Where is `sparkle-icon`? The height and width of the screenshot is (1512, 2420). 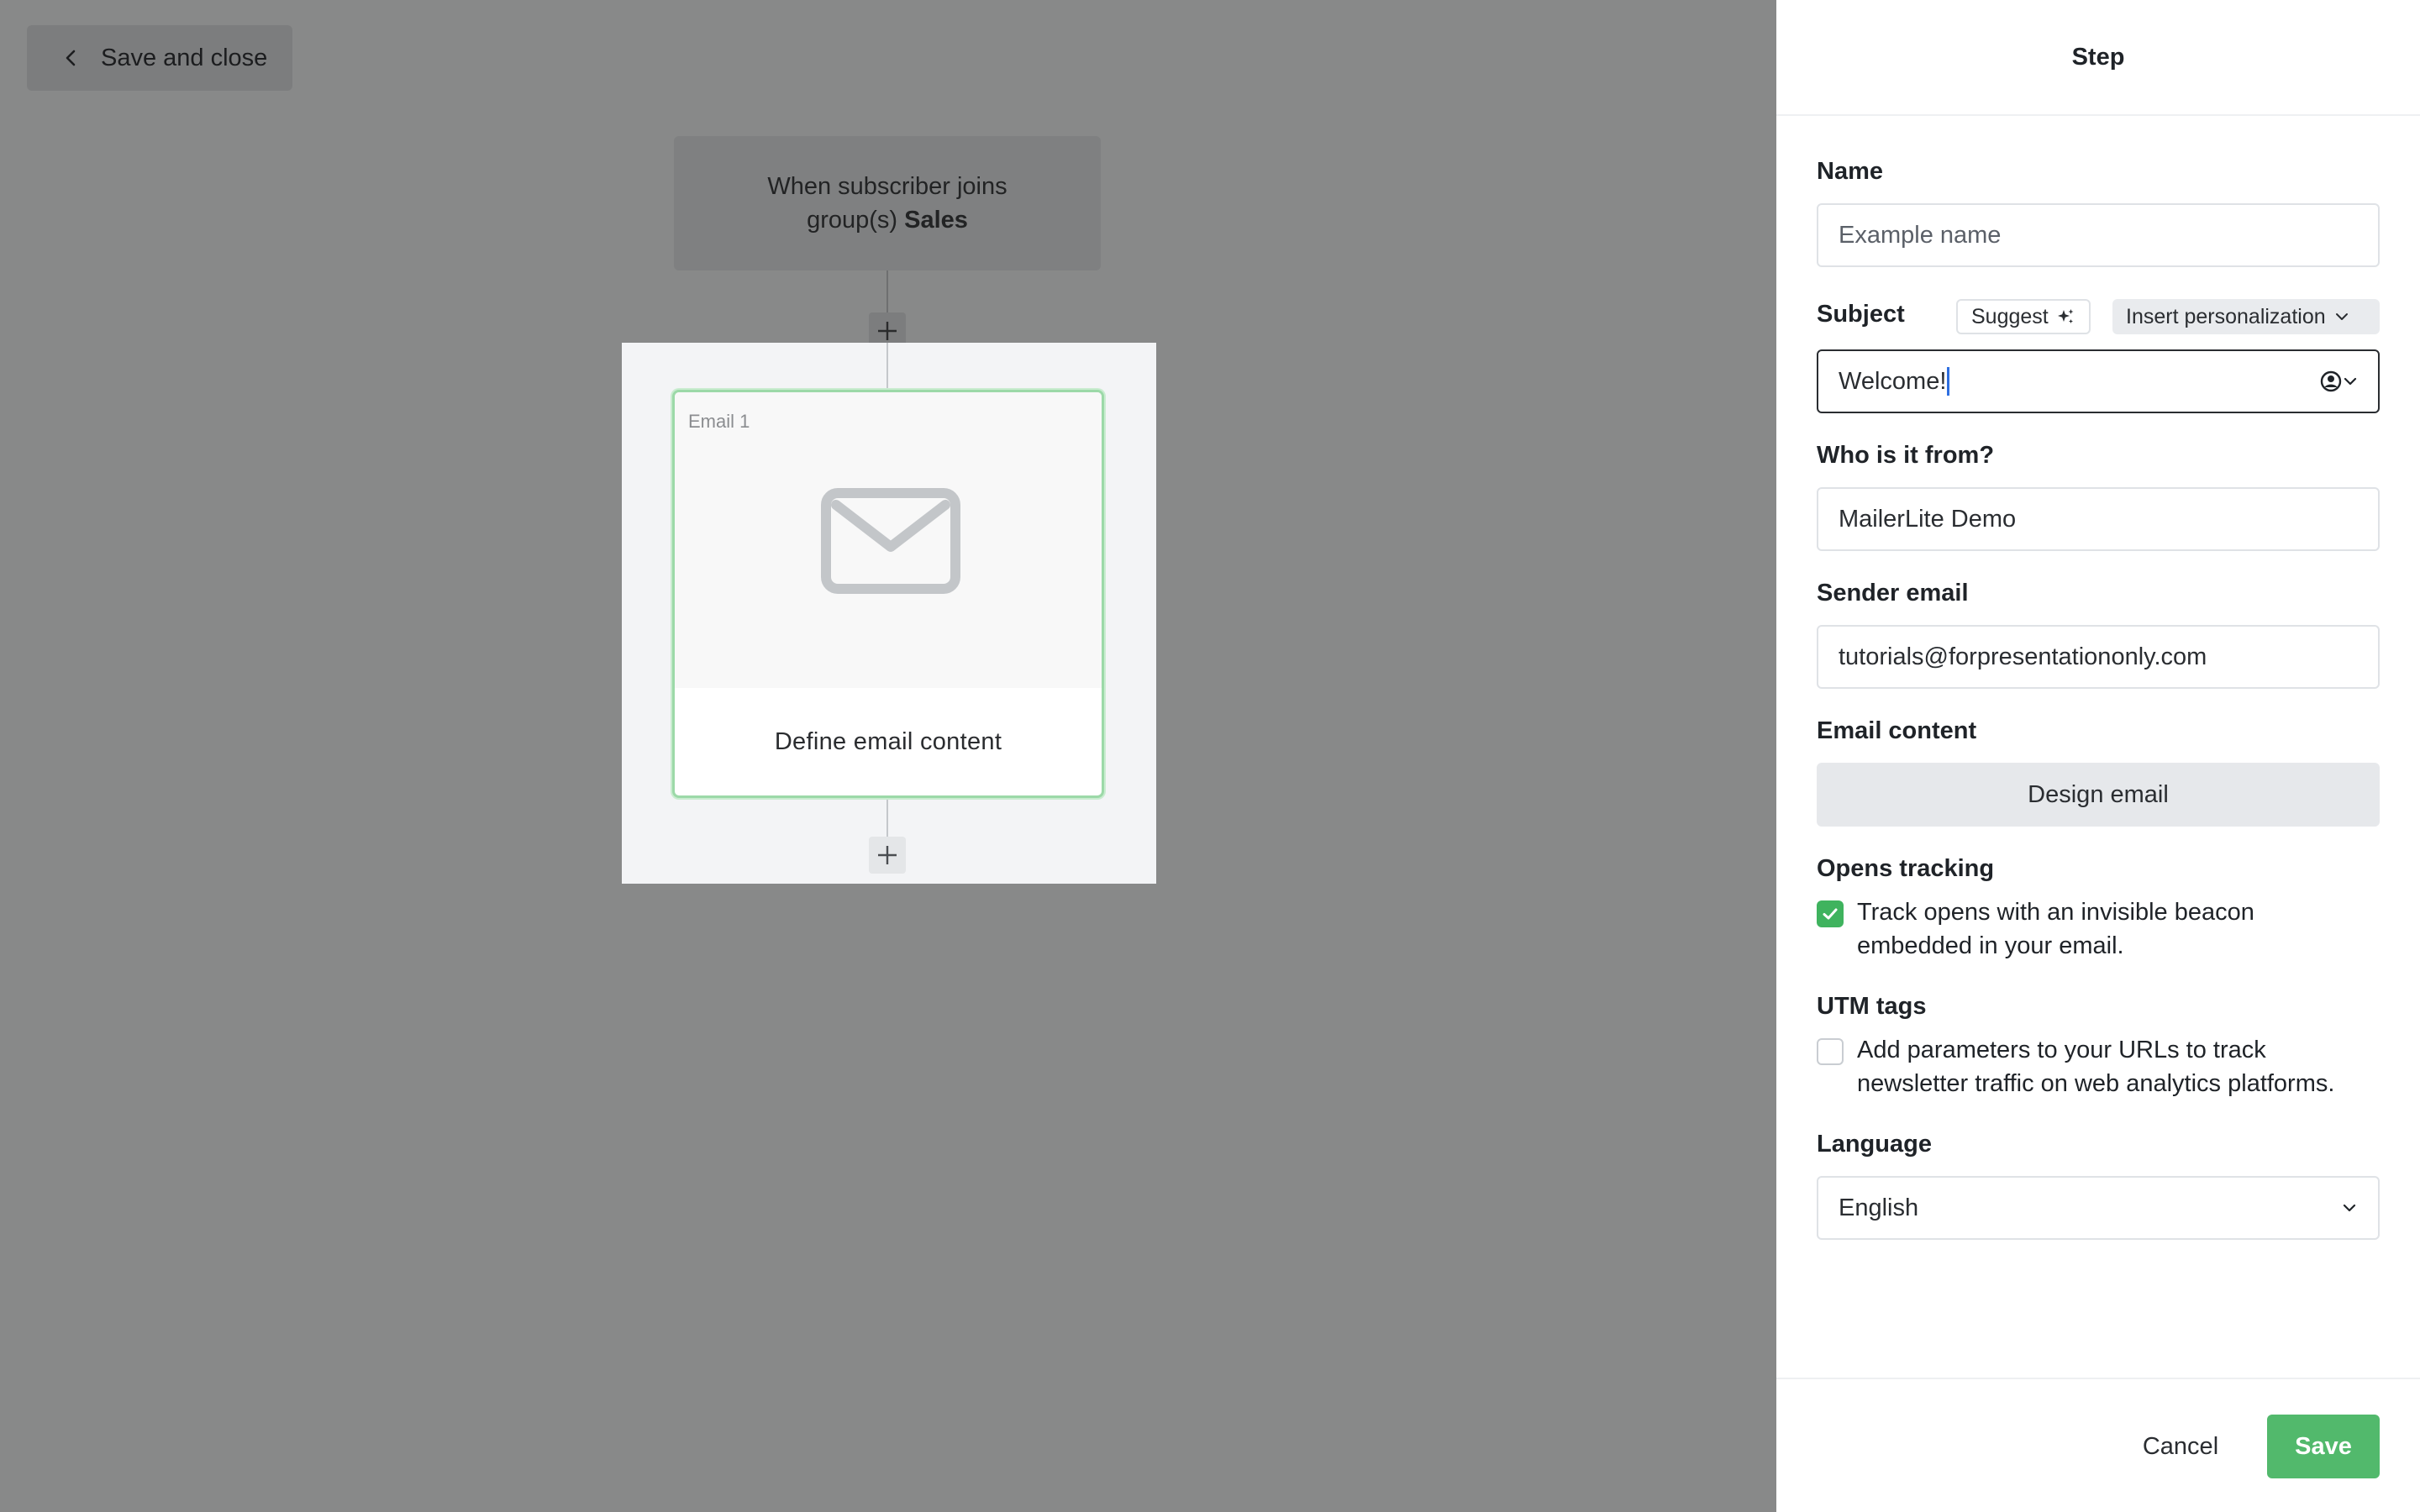 sparkle-icon is located at coordinates (2065, 316).